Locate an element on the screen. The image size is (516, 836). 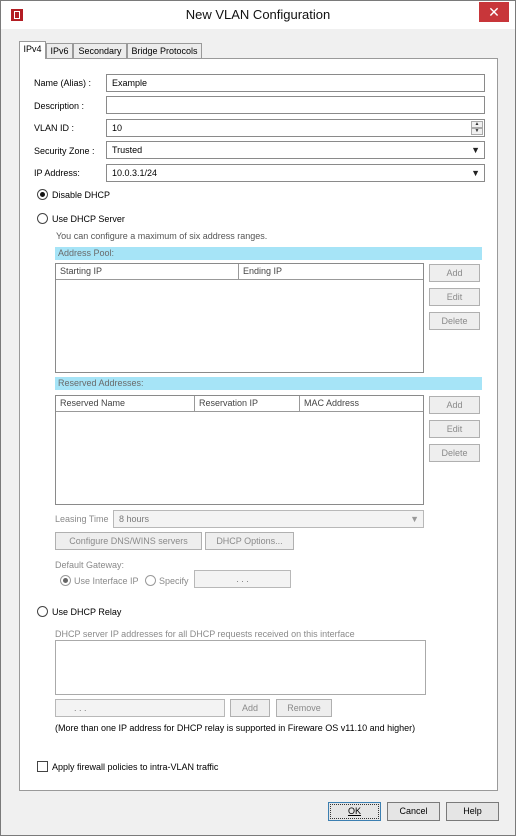
description-input is located at coordinates (295, 105).